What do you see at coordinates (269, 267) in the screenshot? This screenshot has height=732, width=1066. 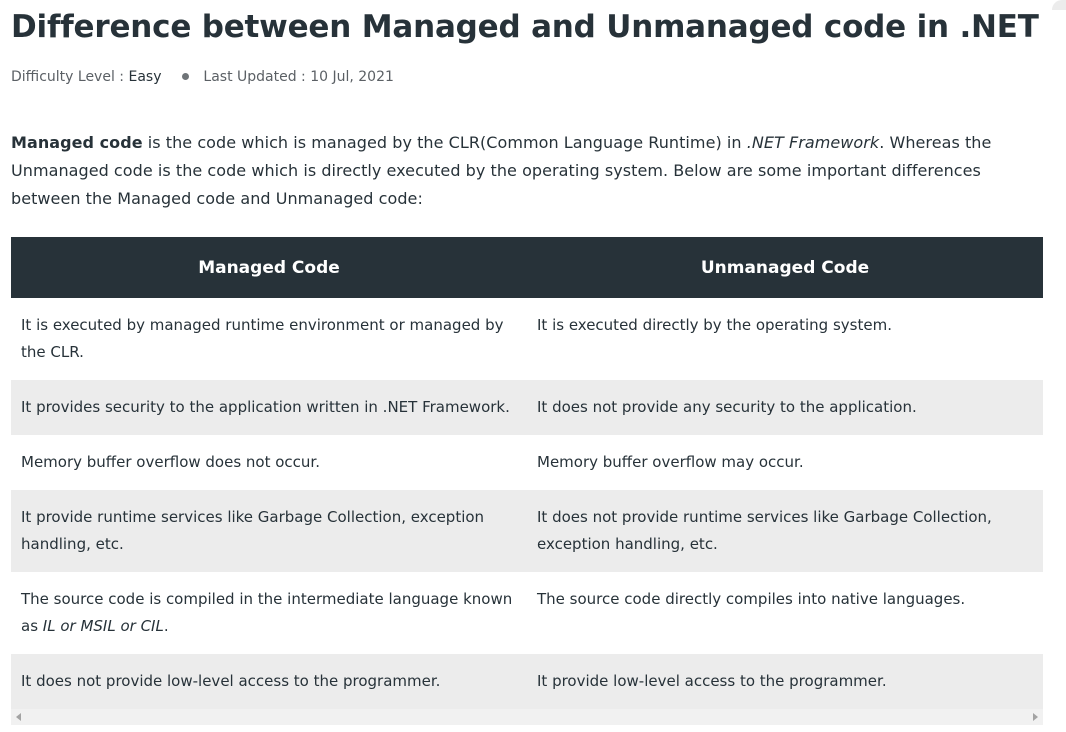 I see `header-managed-code: Managed Code` at bounding box center [269, 267].